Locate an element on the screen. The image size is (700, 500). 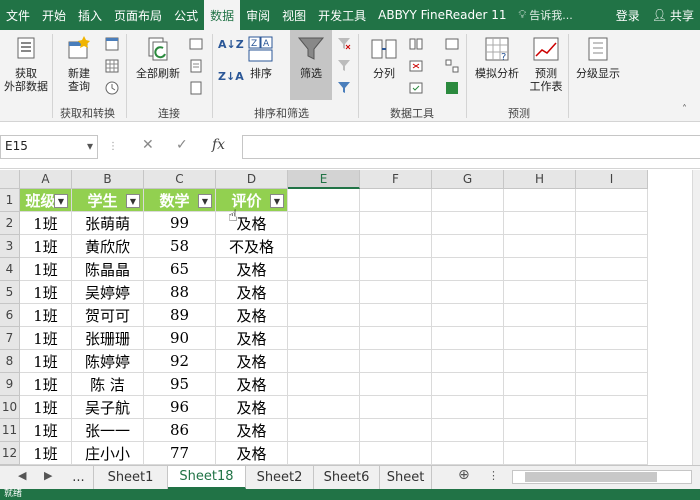
table-cell: 92 is located at coordinates (180, 361).